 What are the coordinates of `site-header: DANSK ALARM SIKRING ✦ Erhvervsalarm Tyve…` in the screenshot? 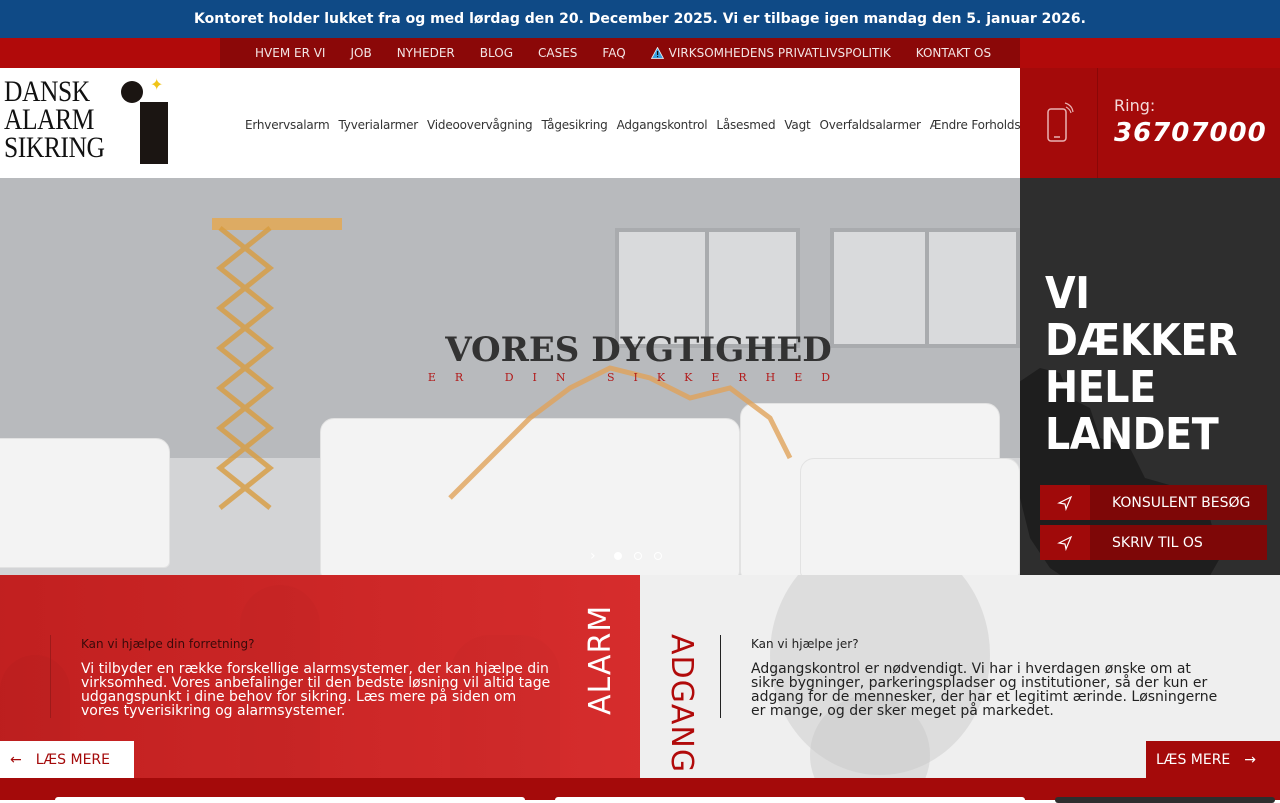 It's located at (525, 123).